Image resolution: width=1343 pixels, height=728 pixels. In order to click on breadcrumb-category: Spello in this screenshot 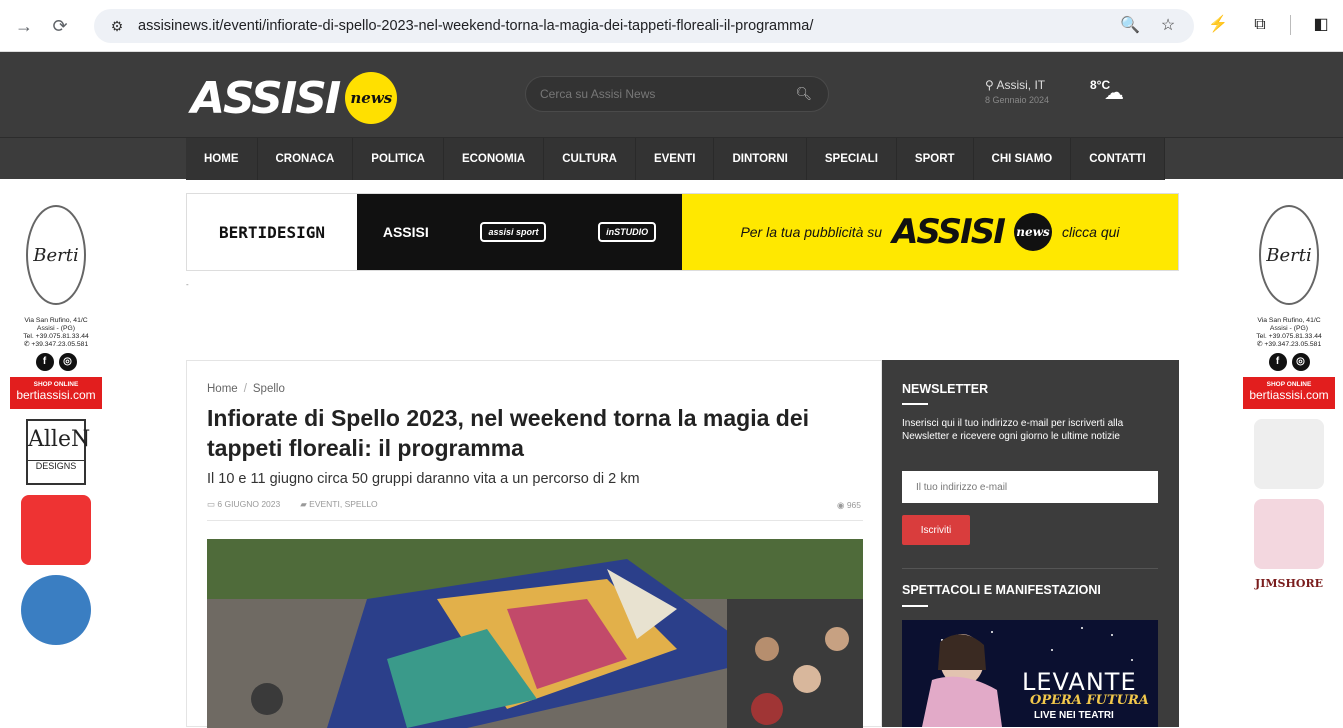, I will do `click(269, 389)`.